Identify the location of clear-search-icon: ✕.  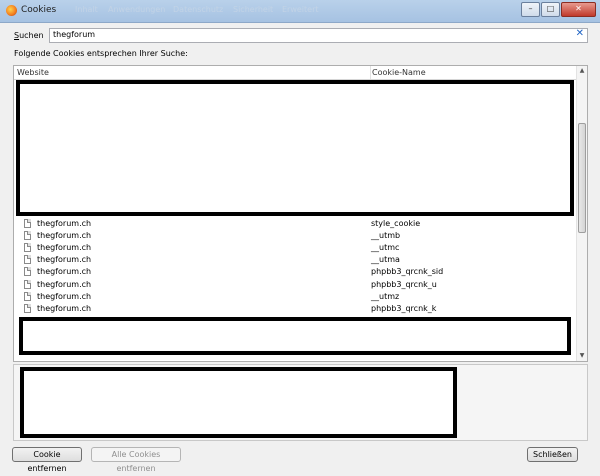
(580, 33).